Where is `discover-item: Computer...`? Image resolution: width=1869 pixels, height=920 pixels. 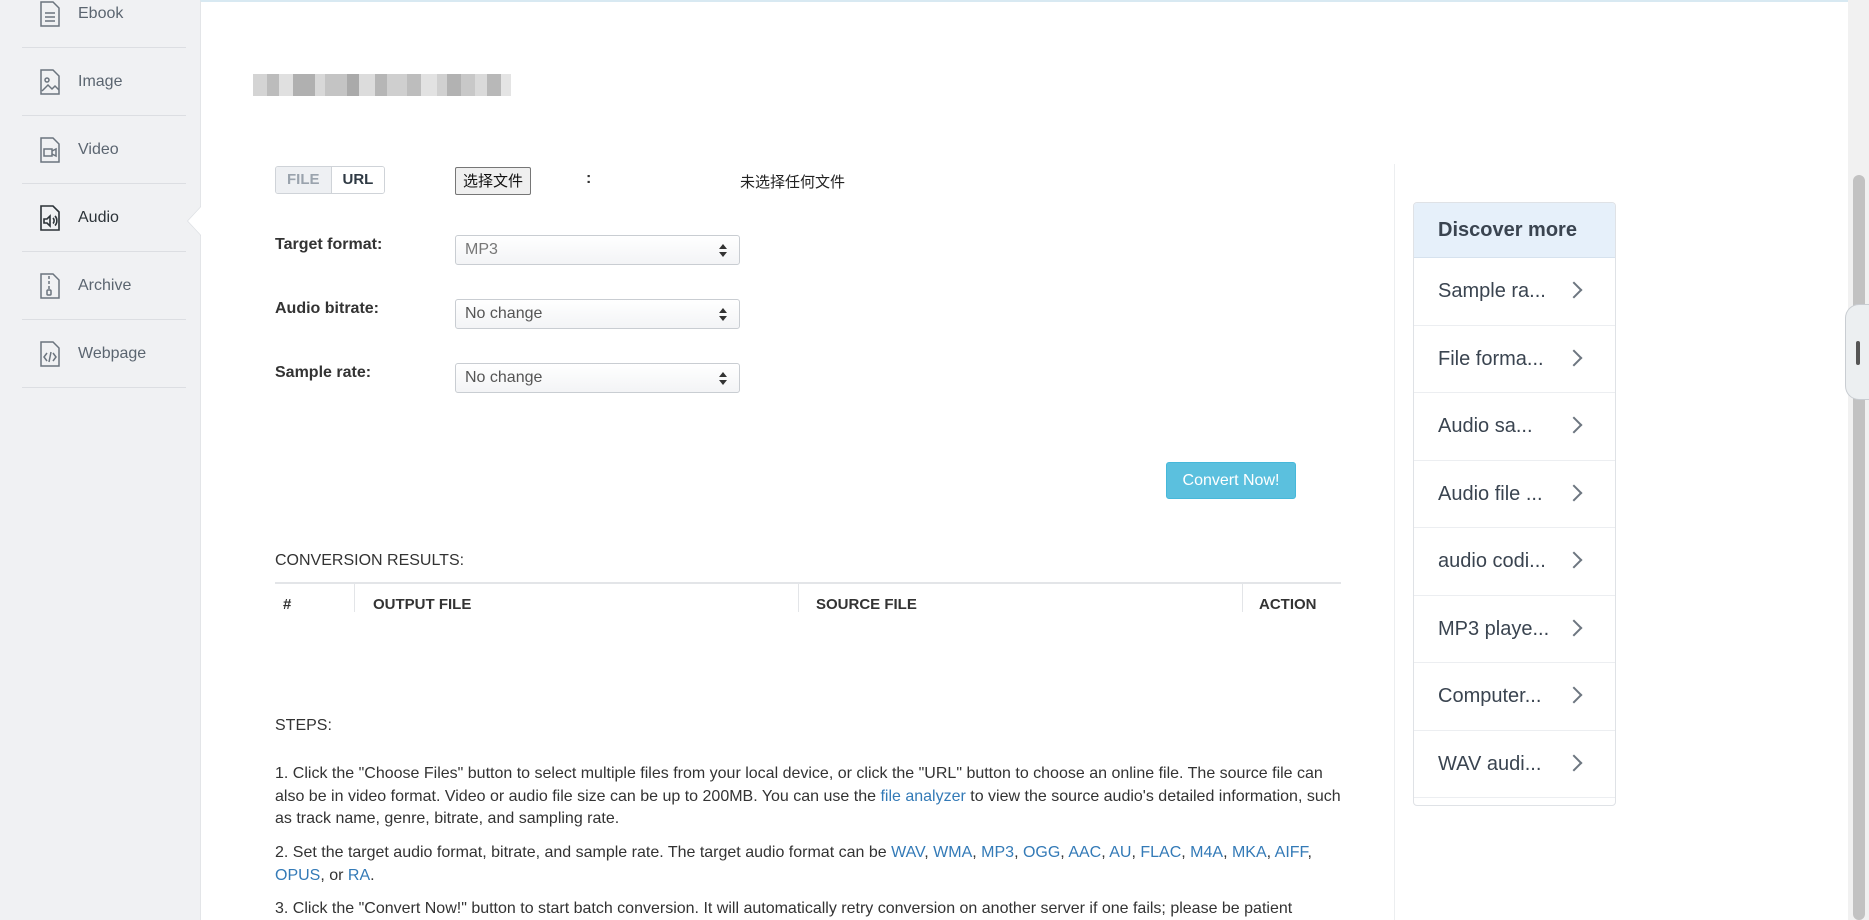 discover-item: Computer... is located at coordinates (1514, 697).